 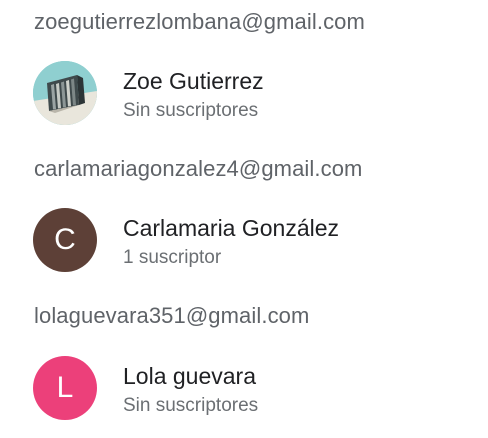 I want to click on avatar, so click(x=65, y=93).